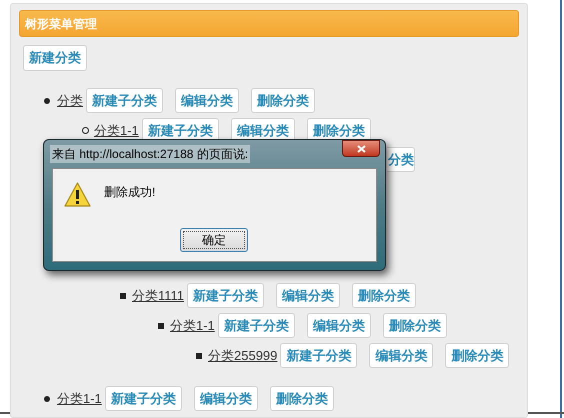  I want to click on new-category-button: 新建分类, so click(55, 58).